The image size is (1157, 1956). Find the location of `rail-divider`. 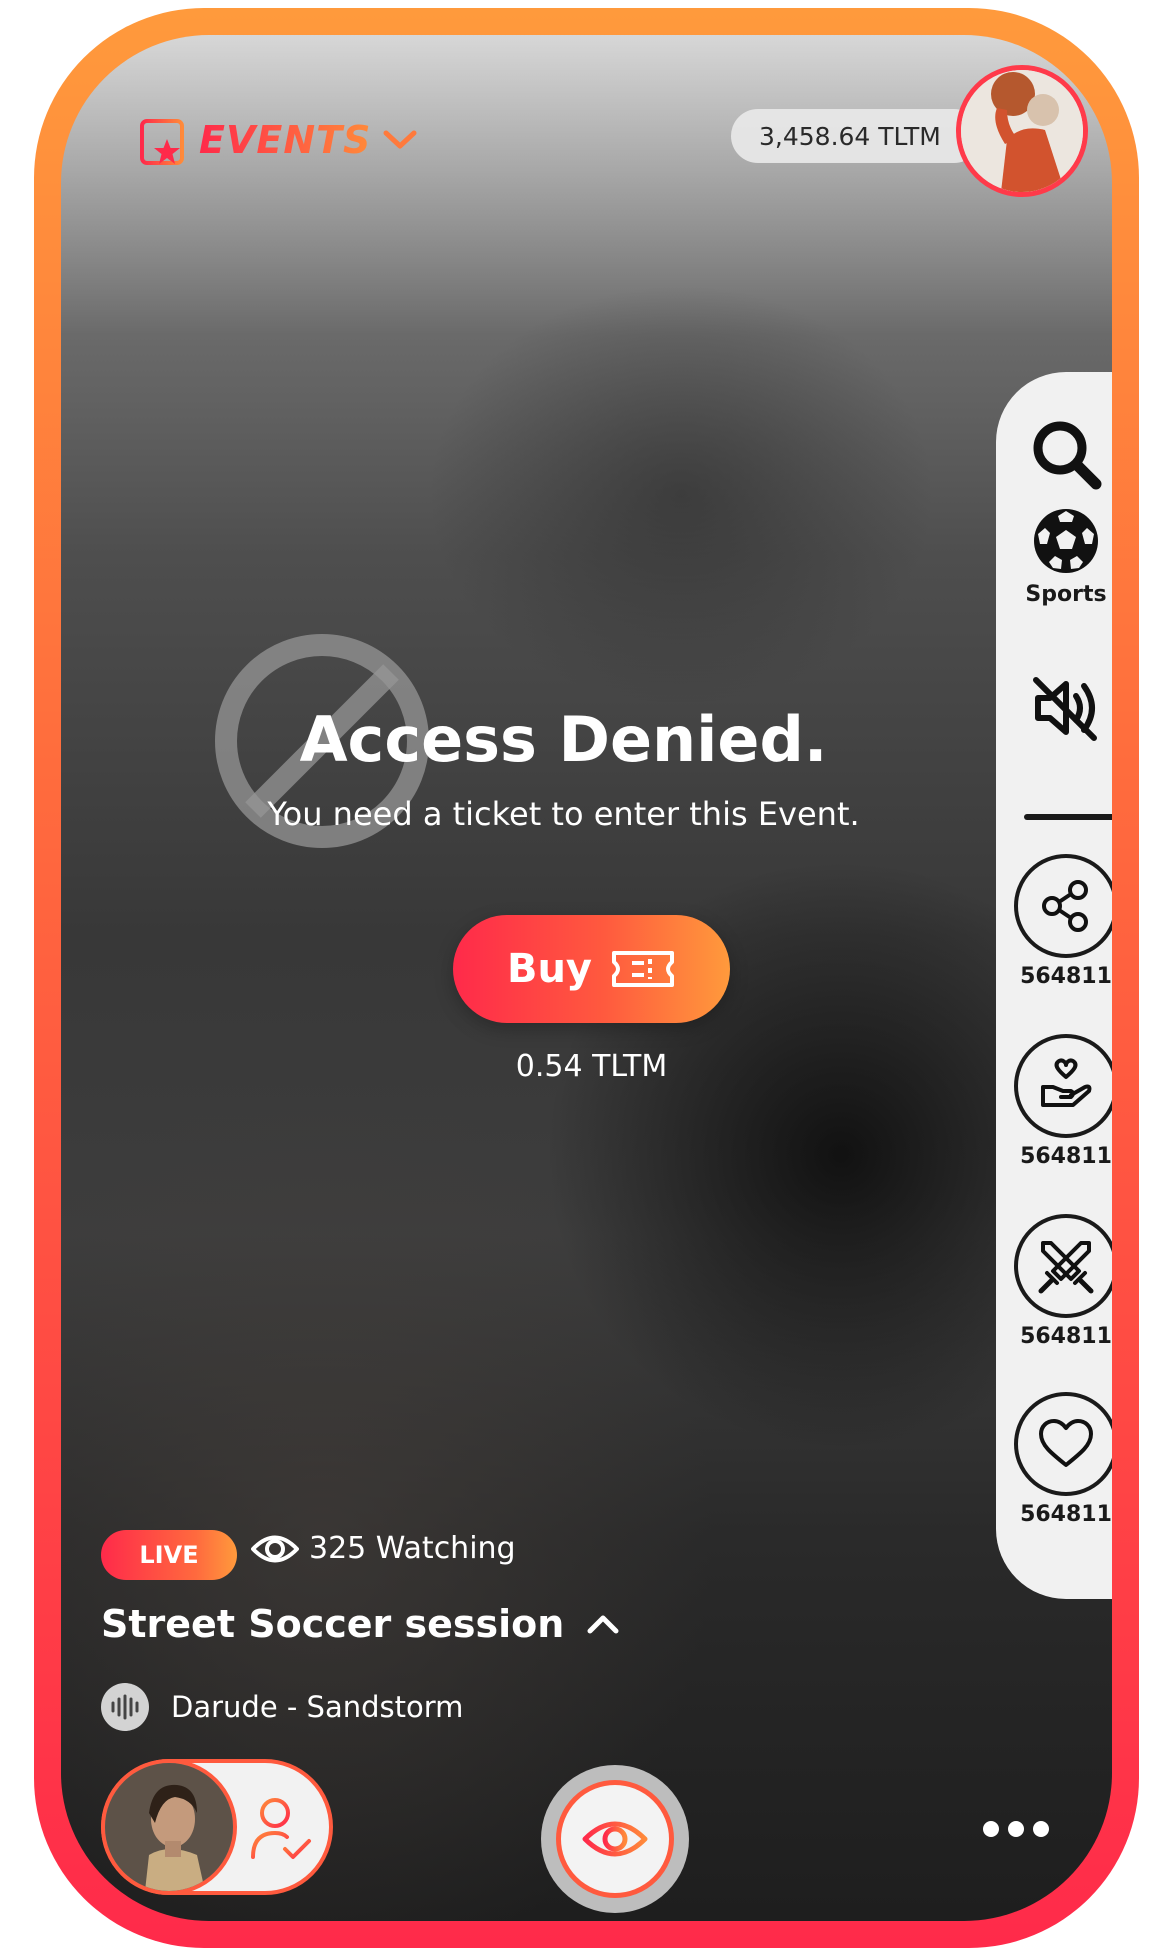

rail-divider is located at coordinates (1068, 817).